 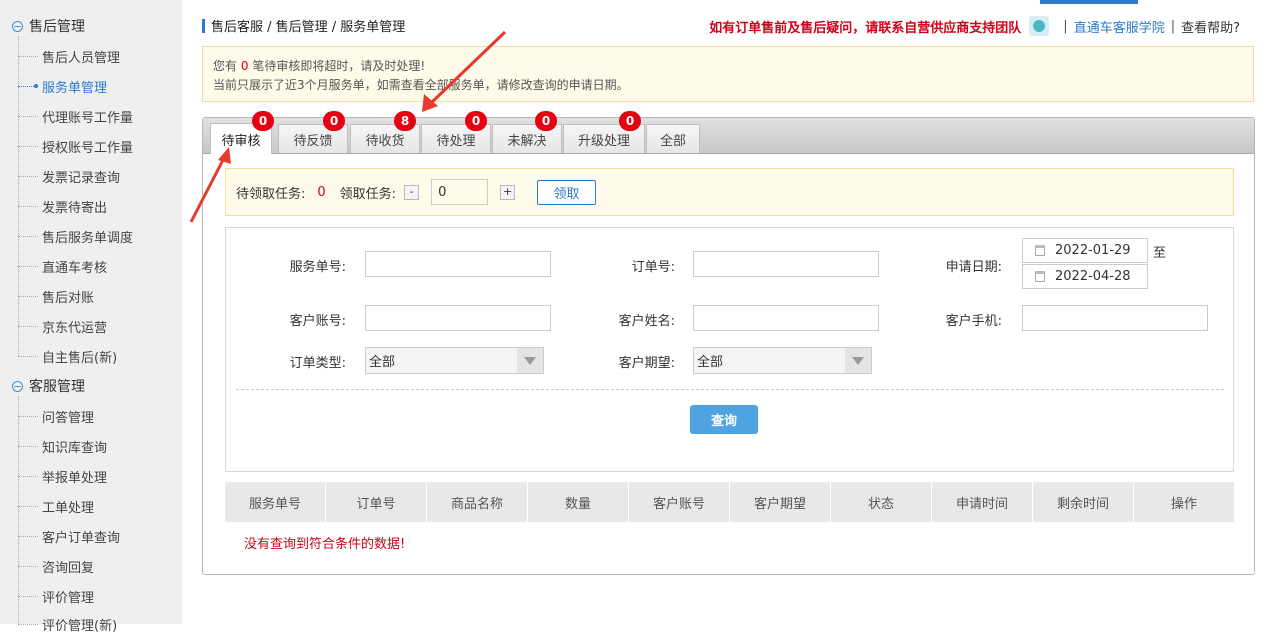 I want to click on apply-date-label: 申请日期:, so click(x=973, y=267).